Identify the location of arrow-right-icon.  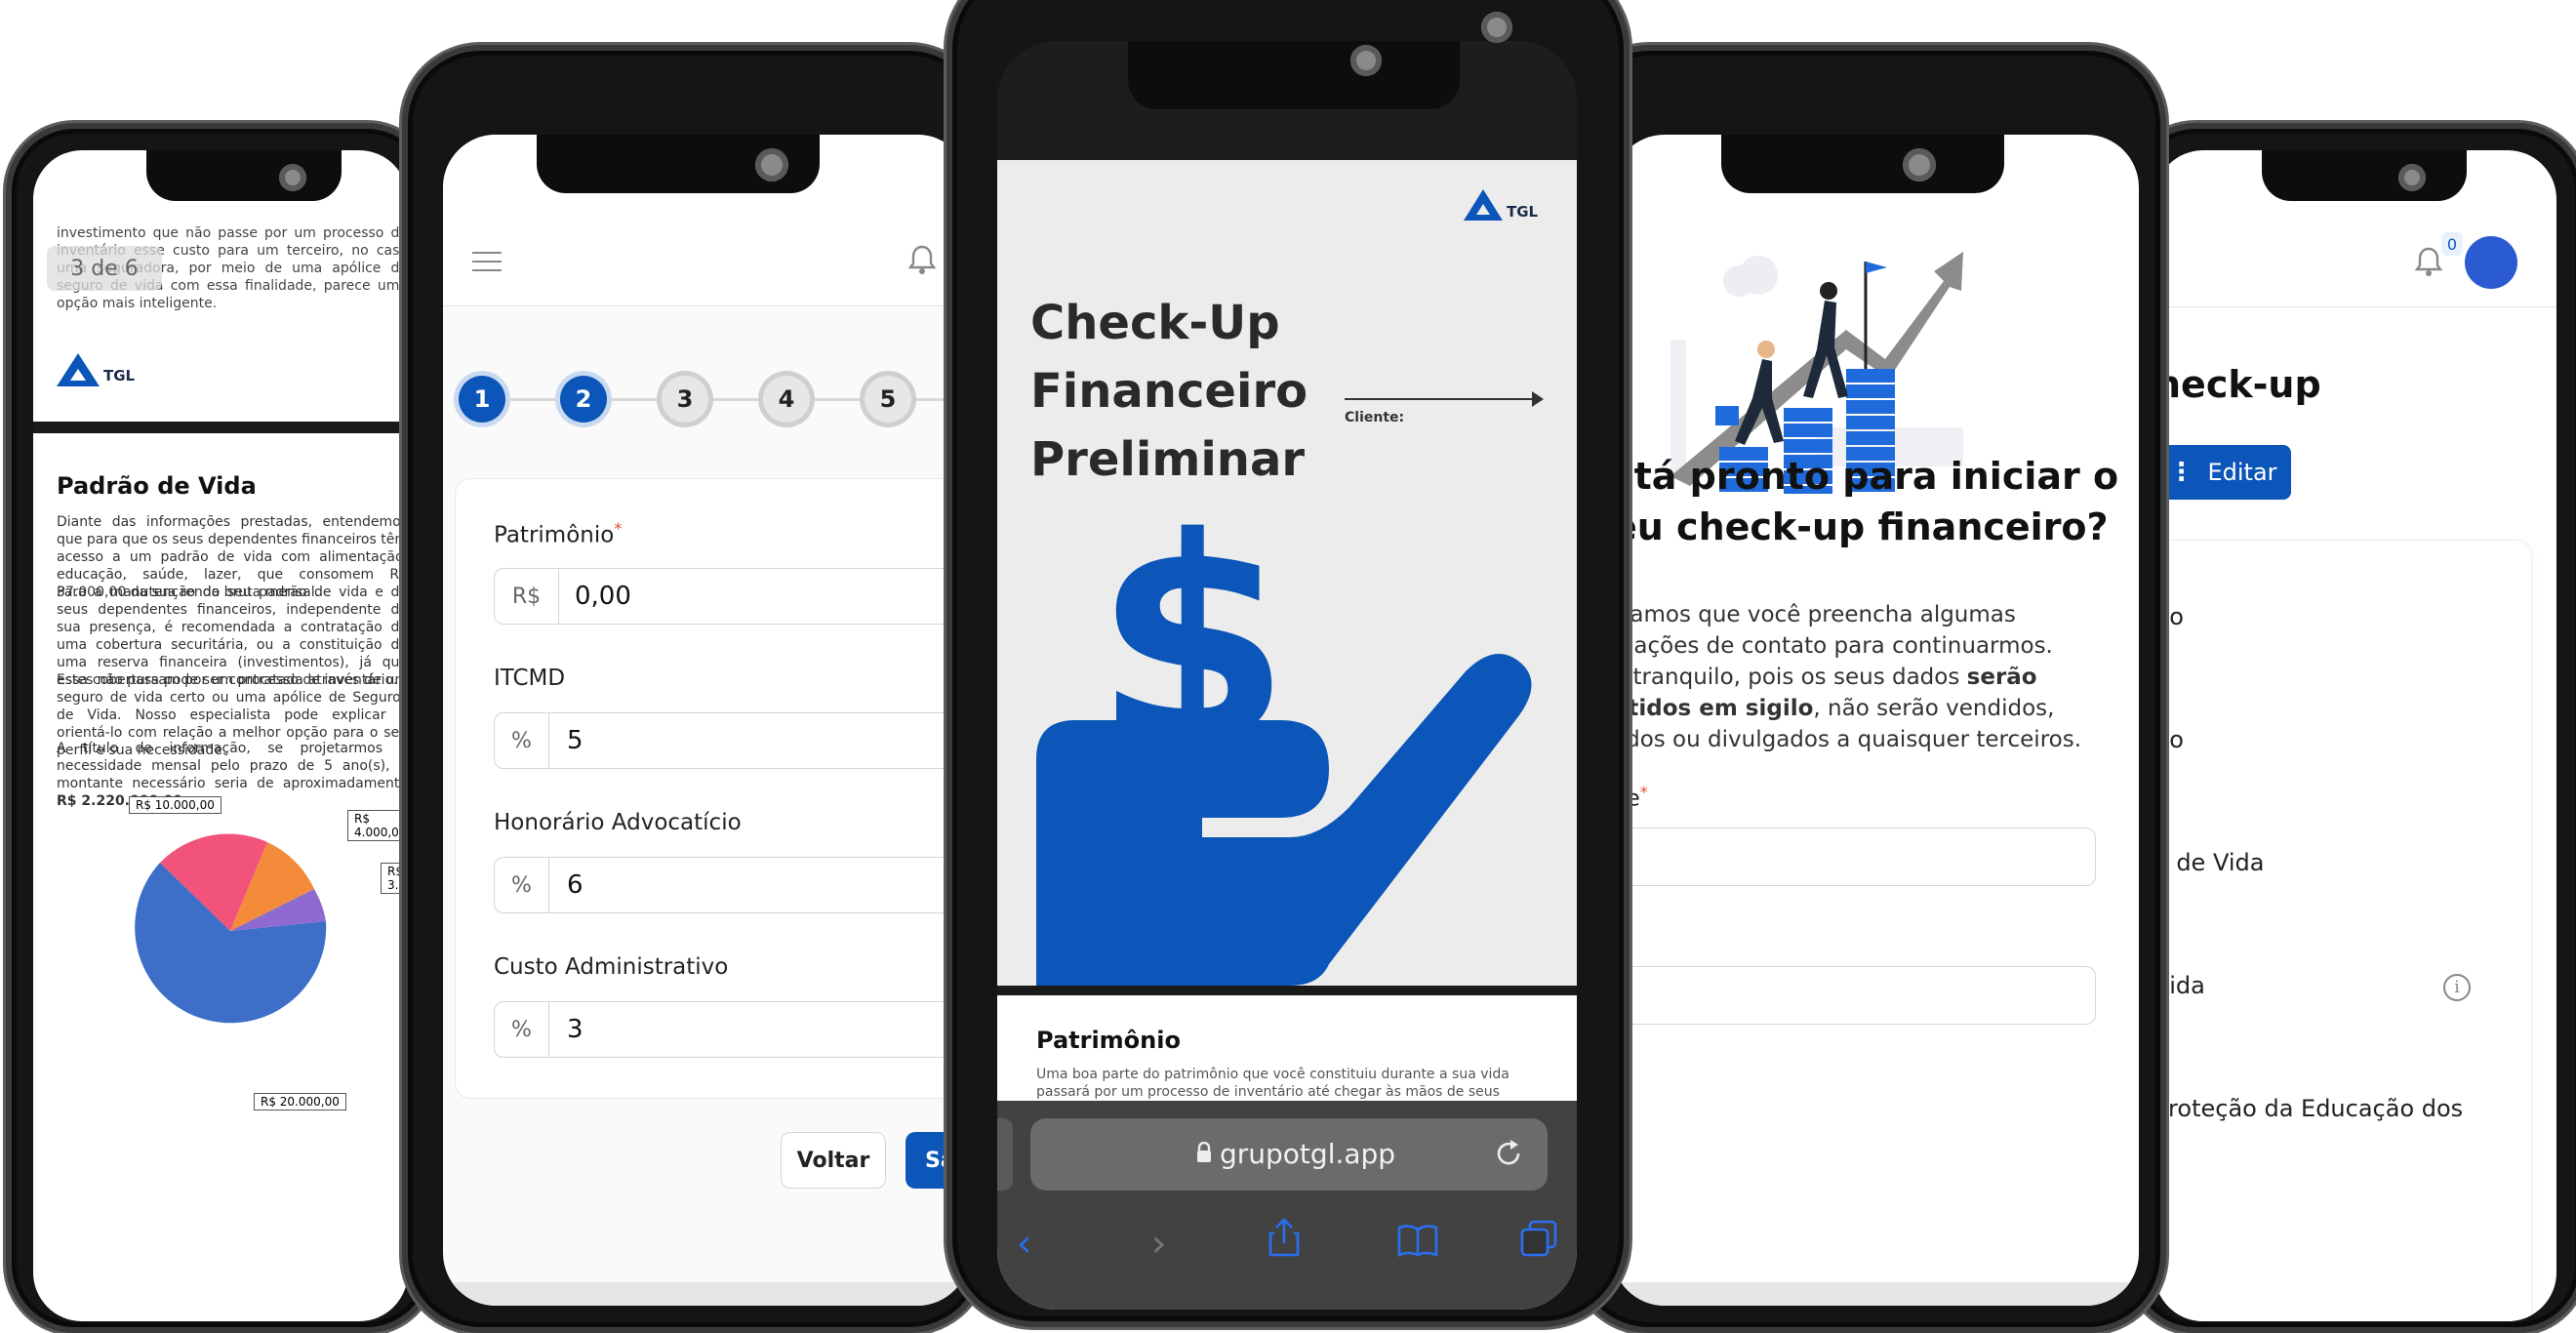
(1538, 399).